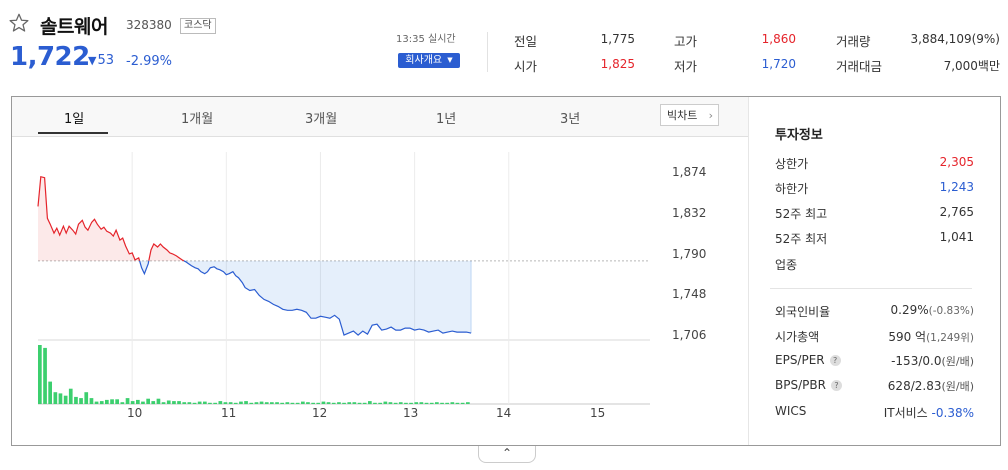  Describe the element at coordinates (853, 41) in the screenshot. I see `volume-label: 거래량` at that location.